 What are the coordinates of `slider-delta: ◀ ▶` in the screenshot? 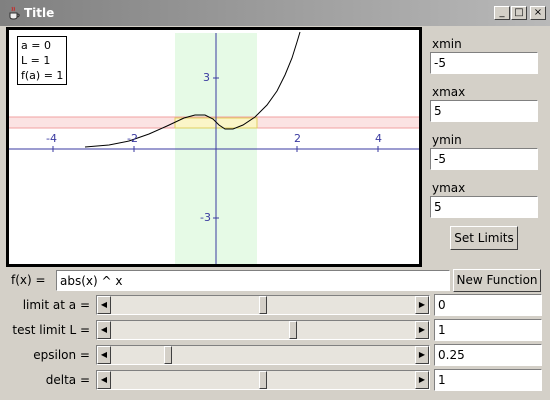 It's located at (263, 380).